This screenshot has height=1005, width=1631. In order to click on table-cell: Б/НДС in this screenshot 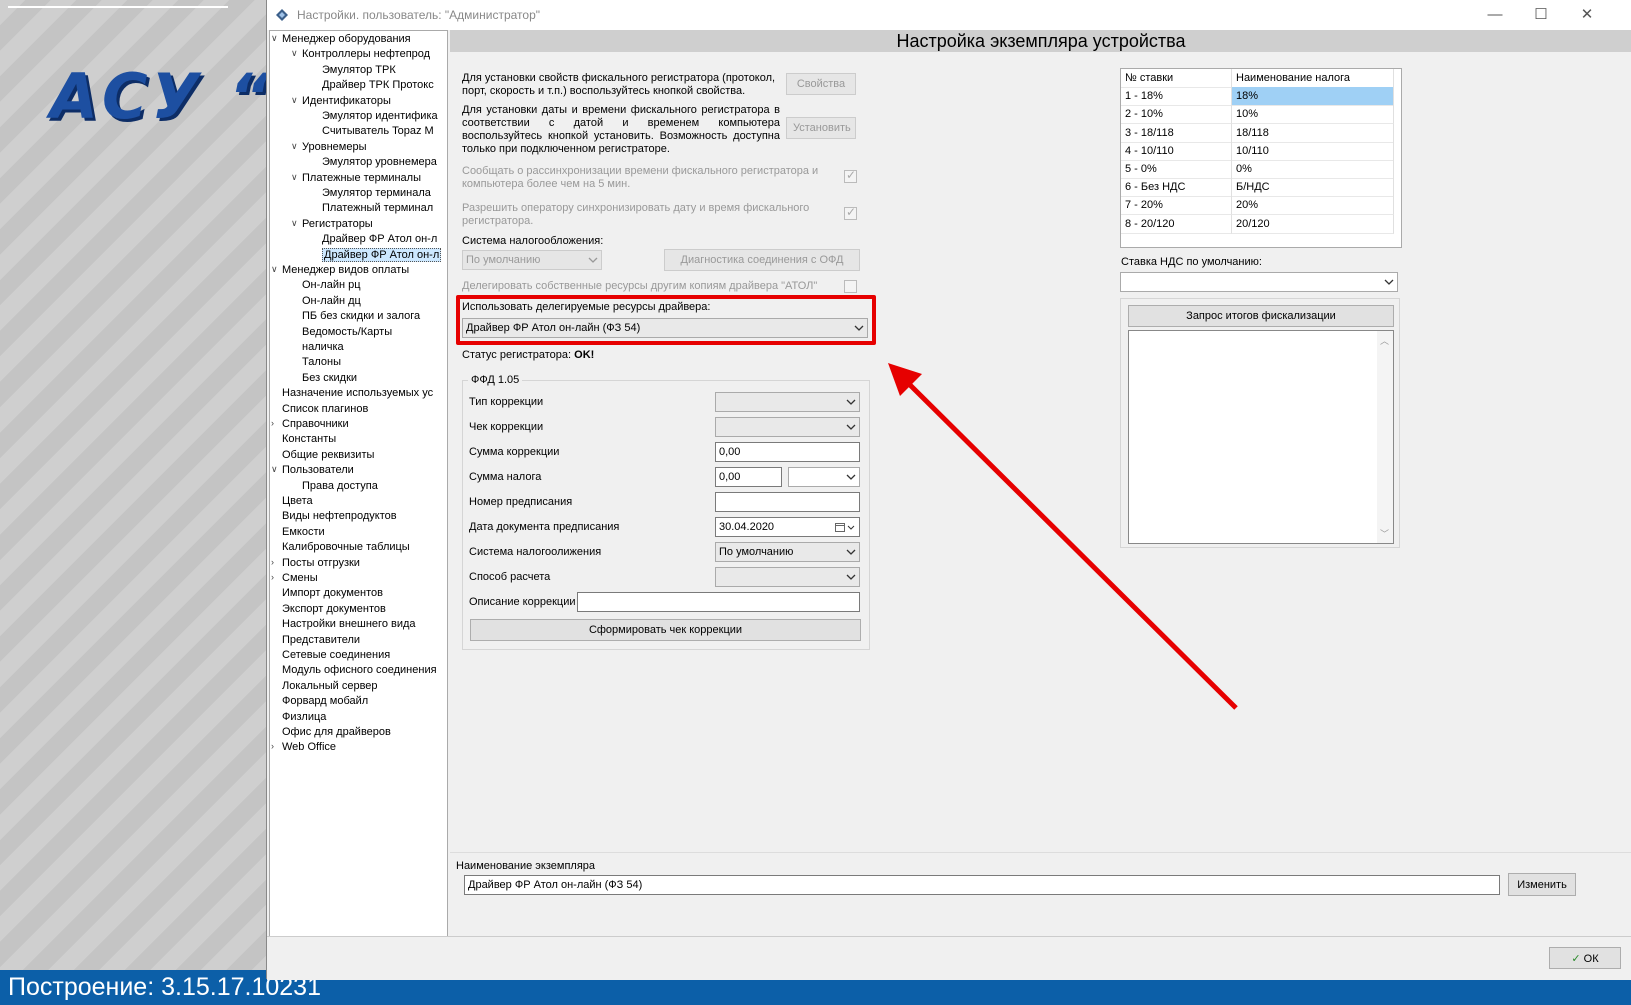, I will do `click(1313, 188)`.